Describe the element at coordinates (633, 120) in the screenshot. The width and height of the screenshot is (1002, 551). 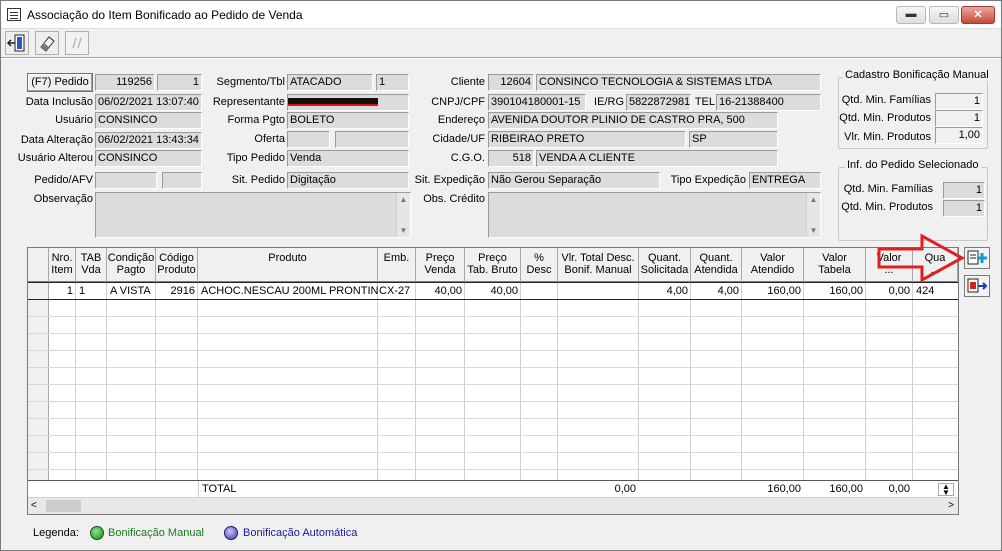
I see `endereco-field: AVENIDA DOUTOR PLINIO DE CASTRO PRA, 500` at that location.